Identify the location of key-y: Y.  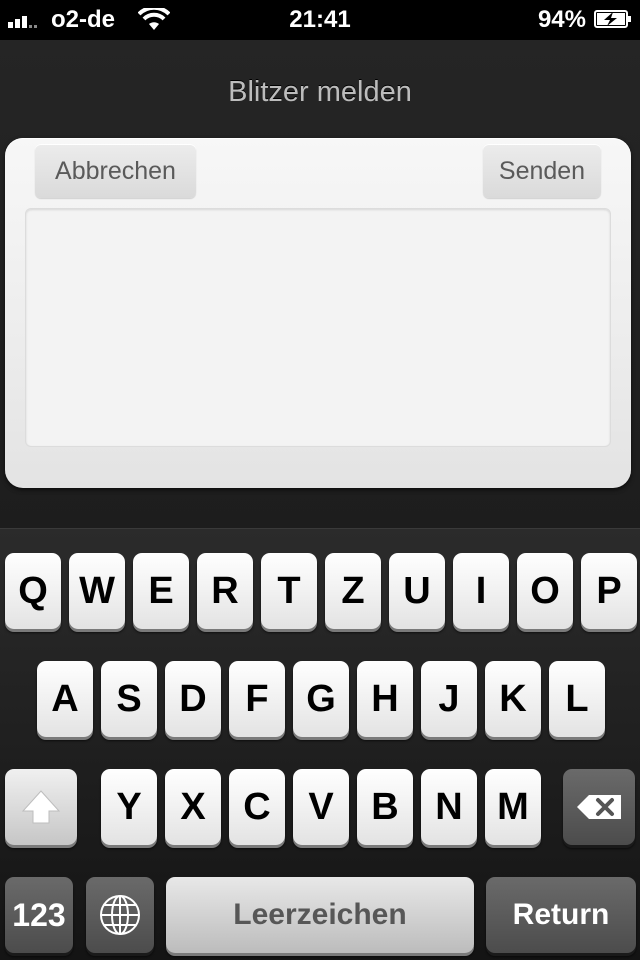
(129, 807).